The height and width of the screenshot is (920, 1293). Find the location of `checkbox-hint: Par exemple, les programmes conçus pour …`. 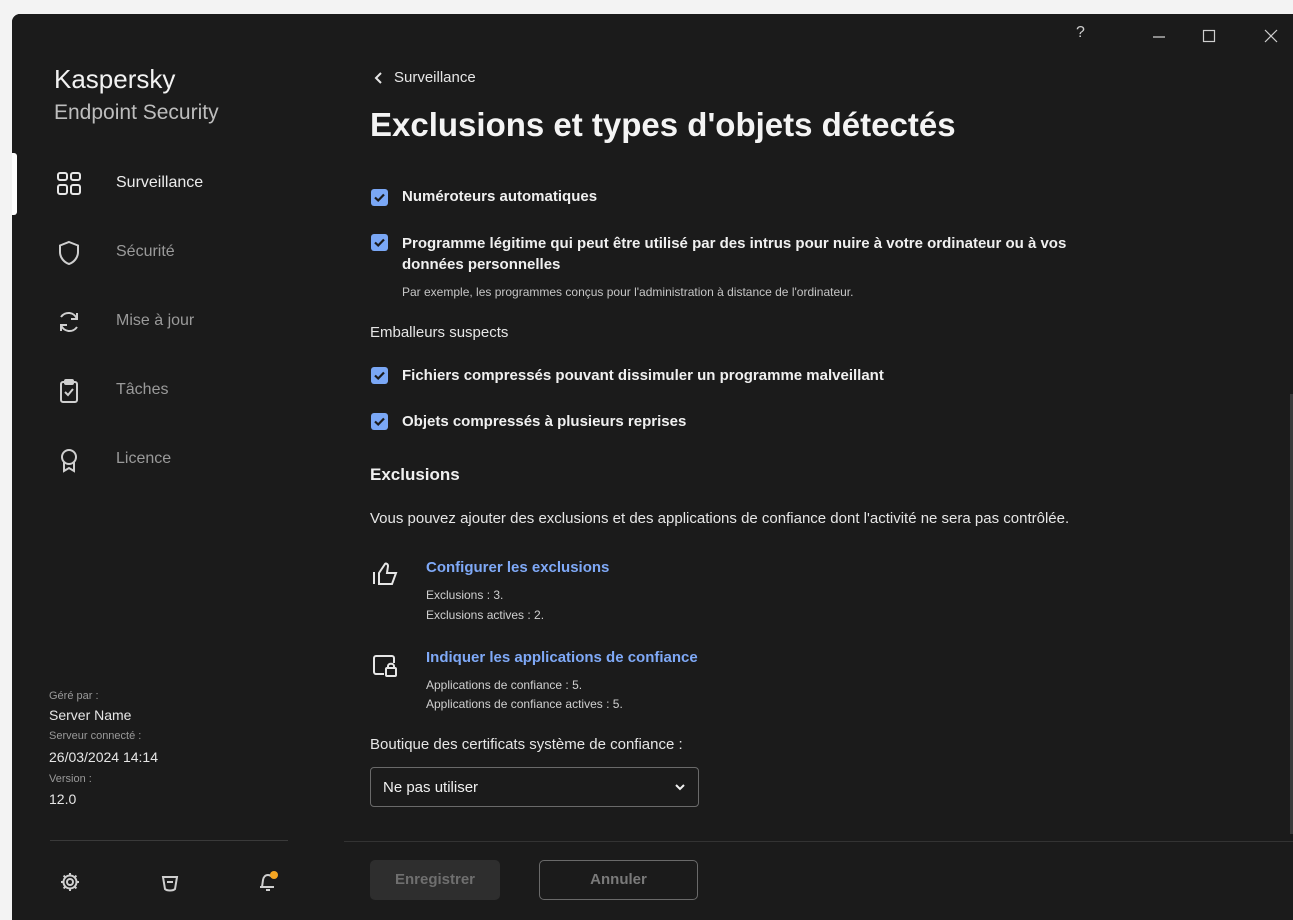

checkbox-hint: Par exemple, les programmes conçus pour … is located at coordinates (628, 292).